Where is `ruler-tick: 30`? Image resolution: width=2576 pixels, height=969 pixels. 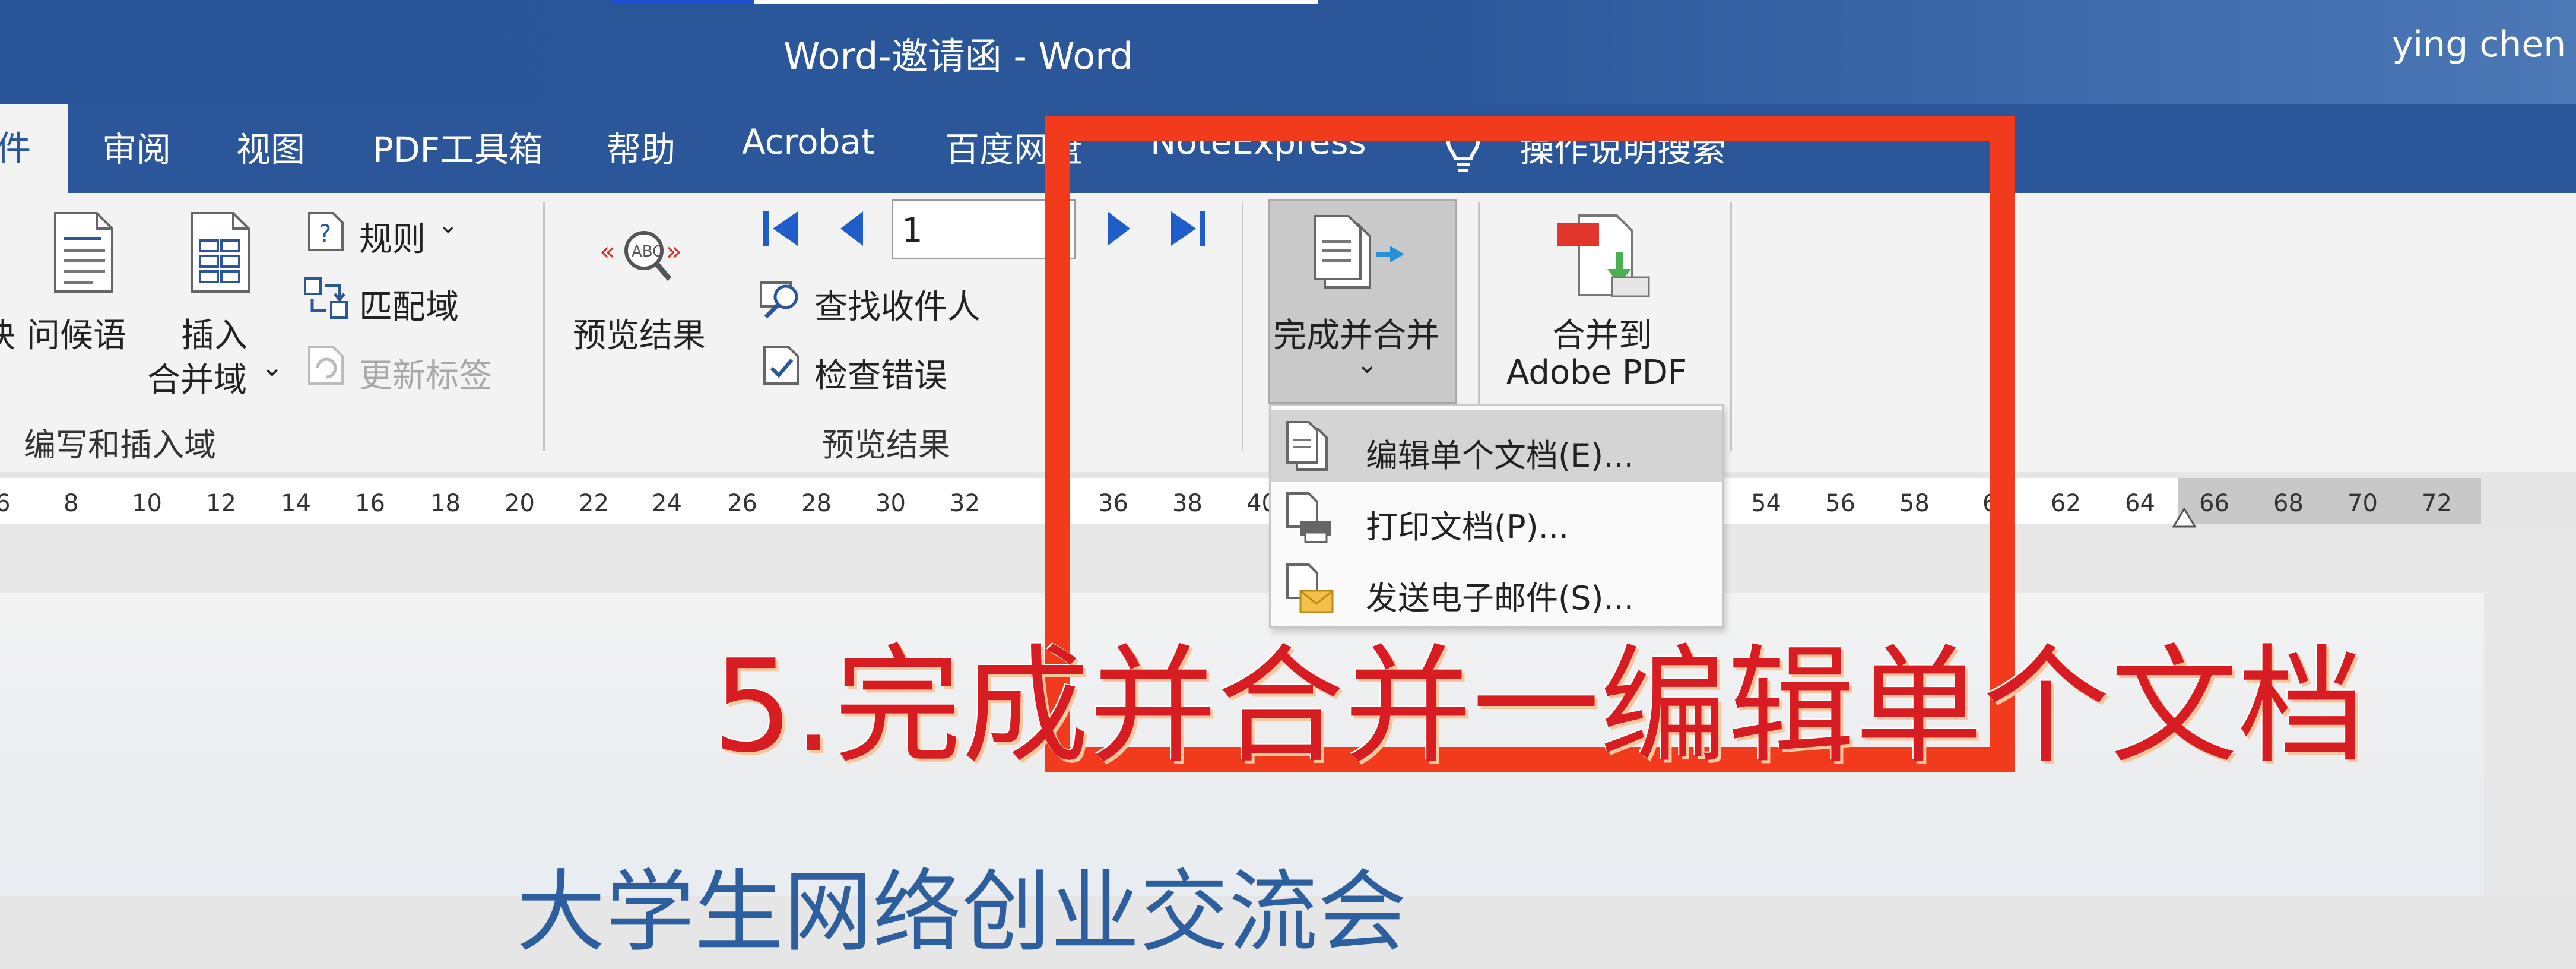 ruler-tick: 30 is located at coordinates (890, 503).